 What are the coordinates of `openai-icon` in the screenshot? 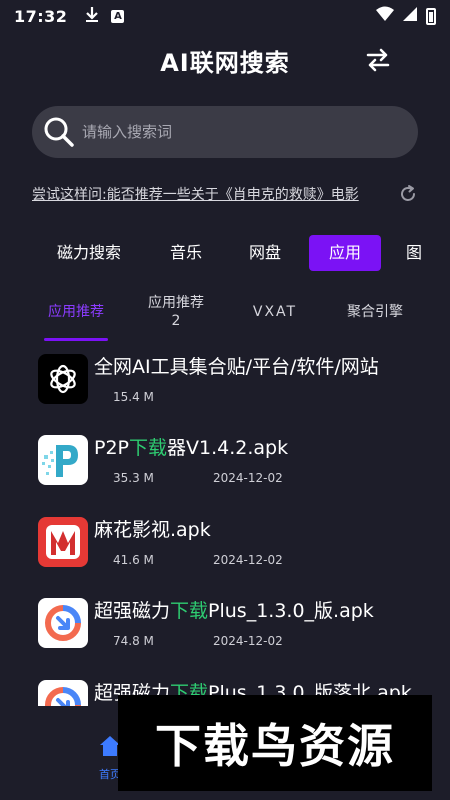 It's located at (63, 379).